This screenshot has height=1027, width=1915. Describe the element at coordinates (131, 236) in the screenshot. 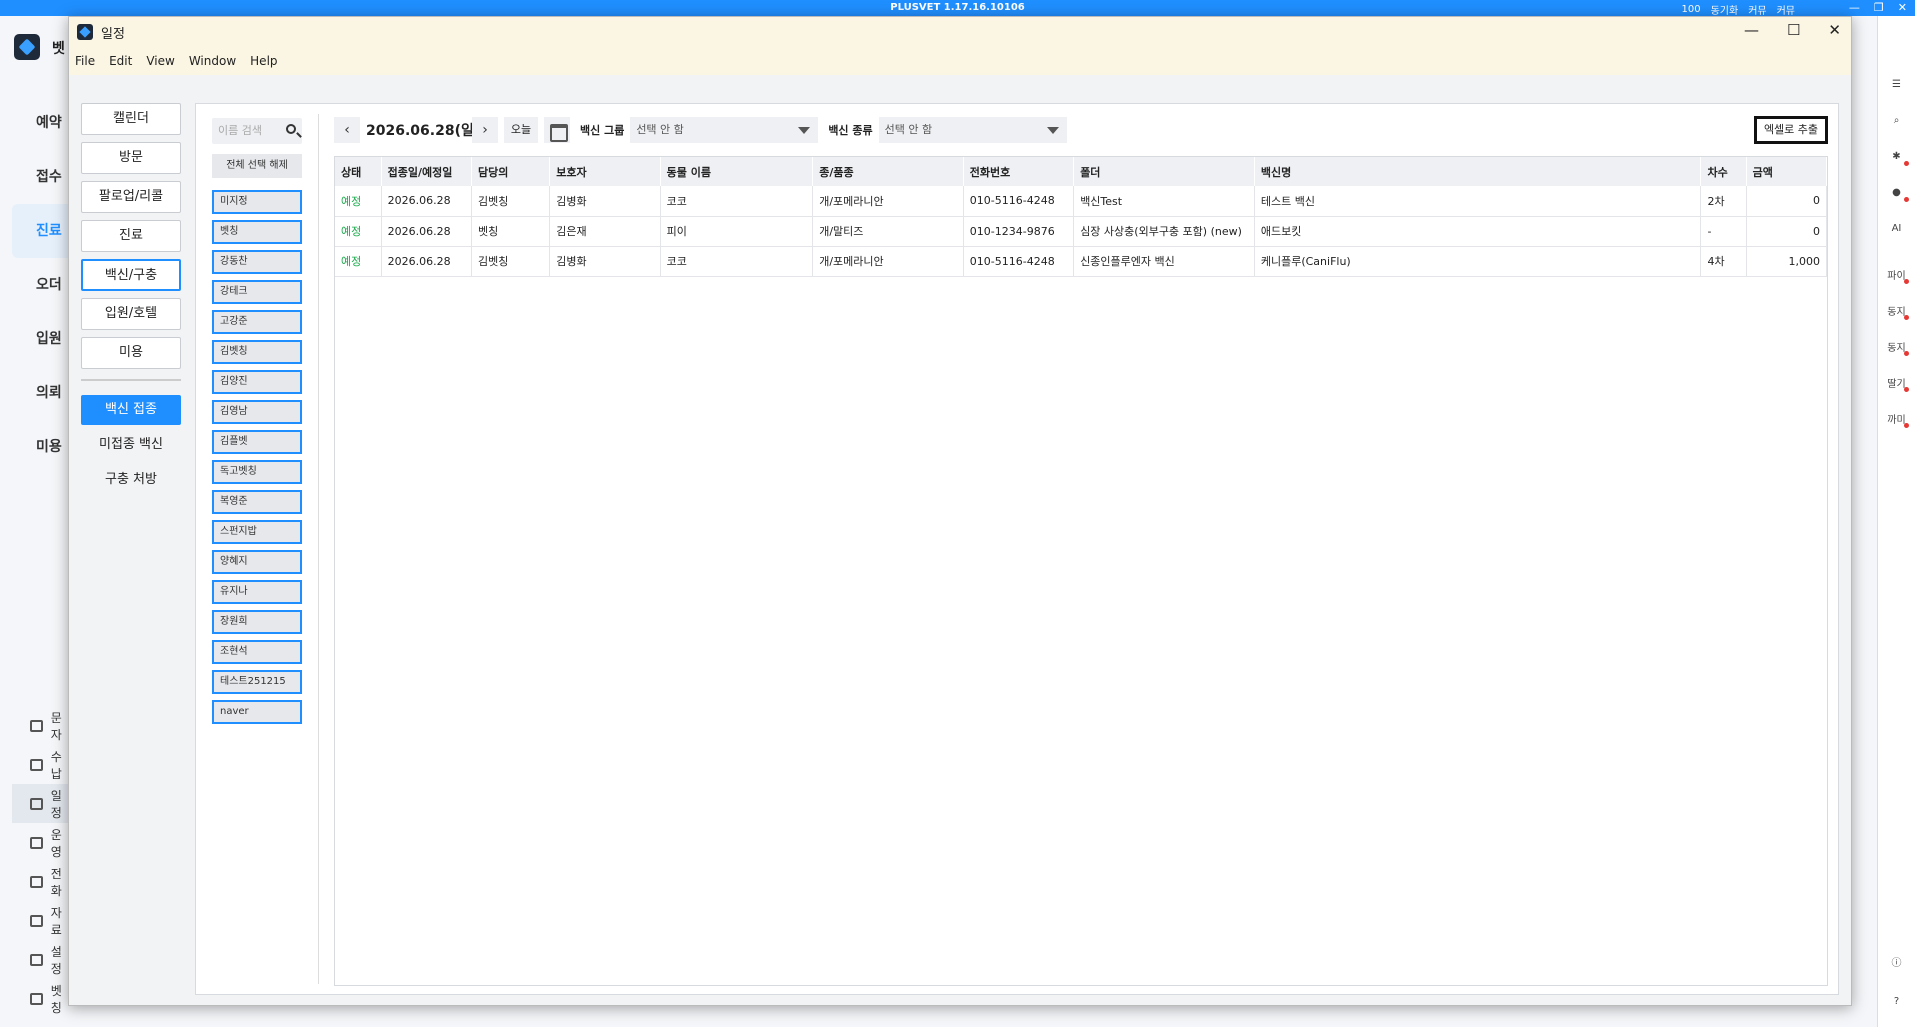

I see `category-treatment: 진료` at that location.